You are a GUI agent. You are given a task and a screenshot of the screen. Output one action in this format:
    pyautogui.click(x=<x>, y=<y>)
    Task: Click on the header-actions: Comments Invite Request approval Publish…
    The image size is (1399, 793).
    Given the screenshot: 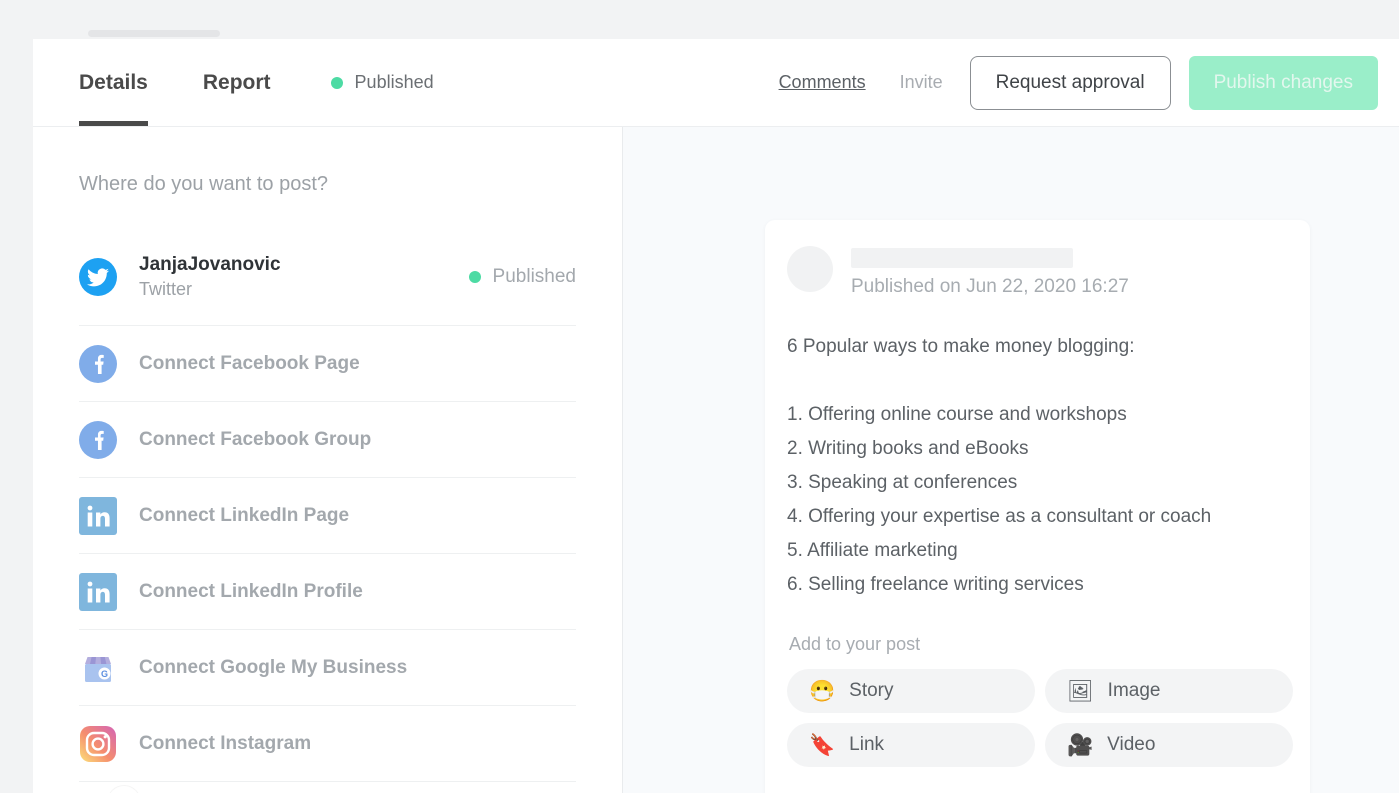 What is the action you would take?
    pyautogui.click(x=1089, y=82)
    